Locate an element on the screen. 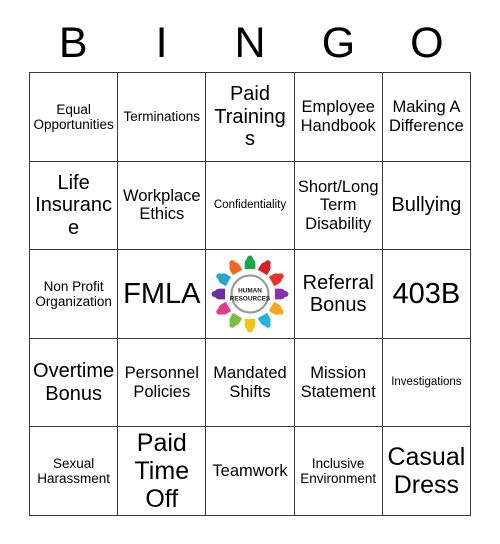  bingo-cell-label: Paid Trainings is located at coordinates (250, 116).